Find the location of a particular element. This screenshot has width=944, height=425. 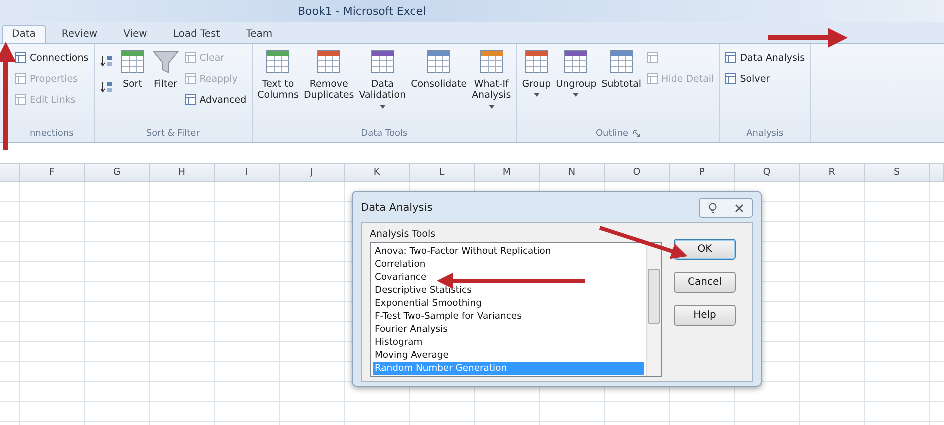

tools-list is located at coordinates (516, 309).